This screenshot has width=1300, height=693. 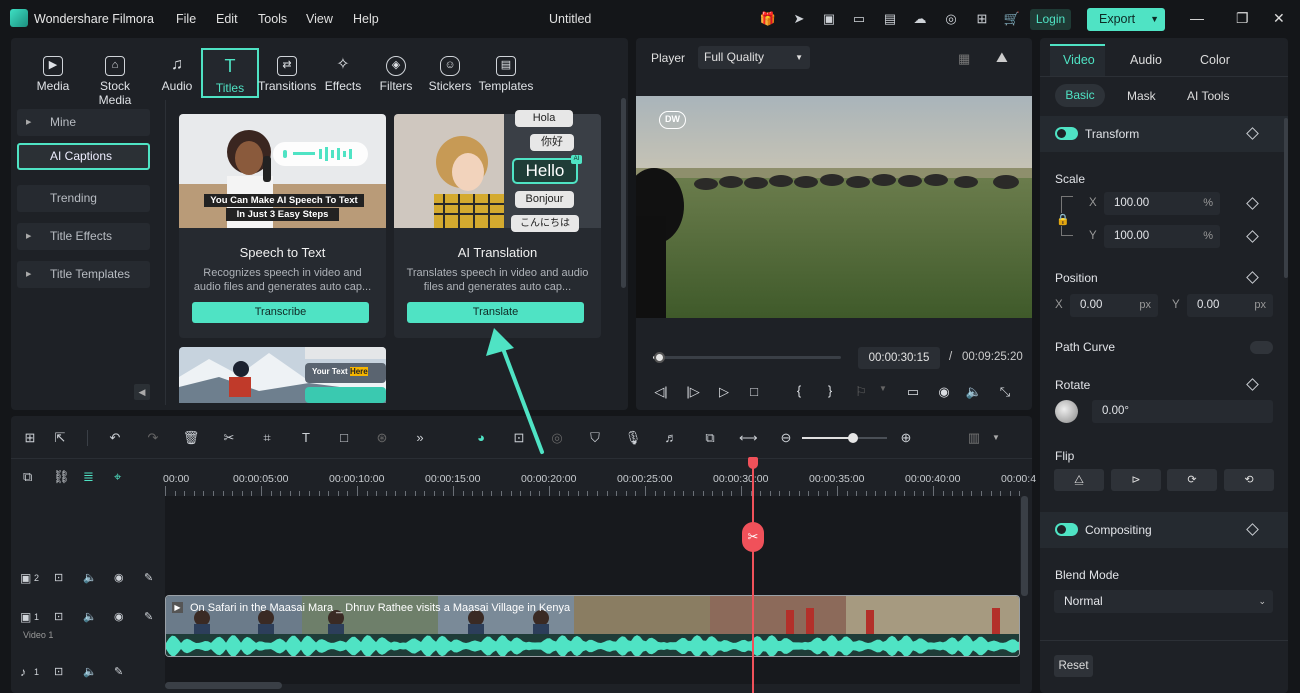 I want to click on maximize-icon: ❐, so click(x=1242, y=18).